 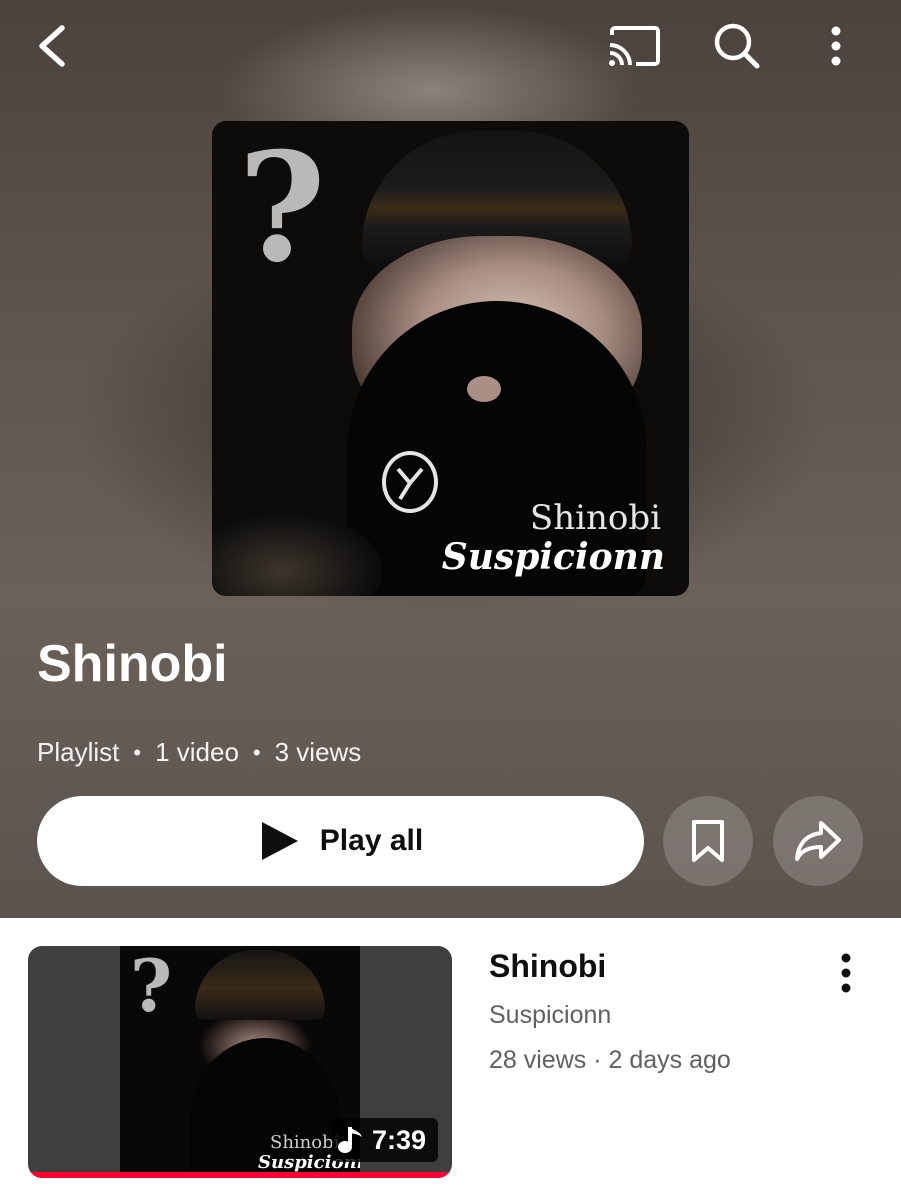 I want to click on chevron-left-icon, so click(x=52, y=46).